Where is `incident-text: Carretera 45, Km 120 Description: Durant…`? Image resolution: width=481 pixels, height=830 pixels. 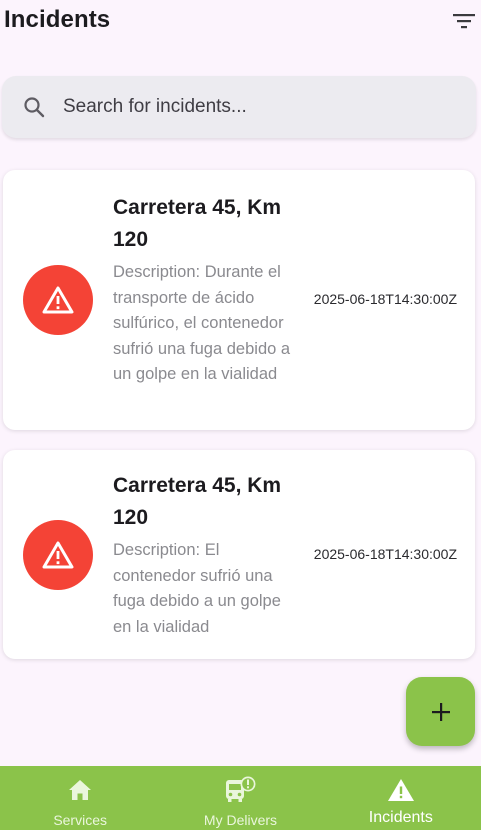 incident-text: Carretera 45, Km 120 Description: Durant… is located at coordinates (203, 290).